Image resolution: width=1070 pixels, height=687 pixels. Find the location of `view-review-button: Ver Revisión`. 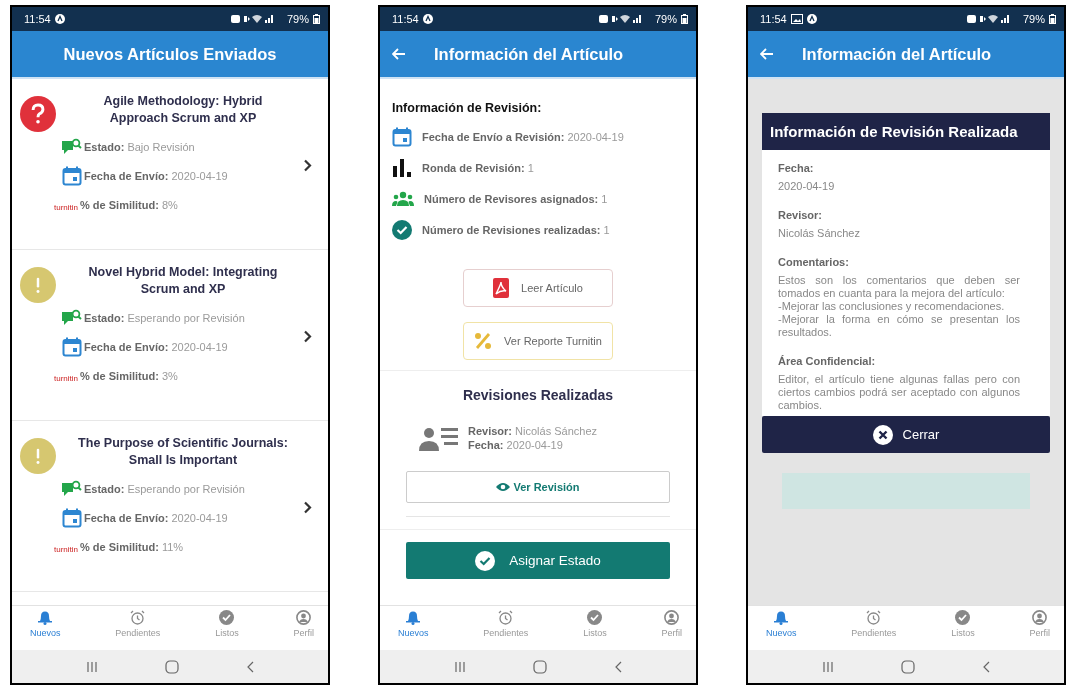

view-review-button: Ver Revisión is located at coordinates (538, 487).